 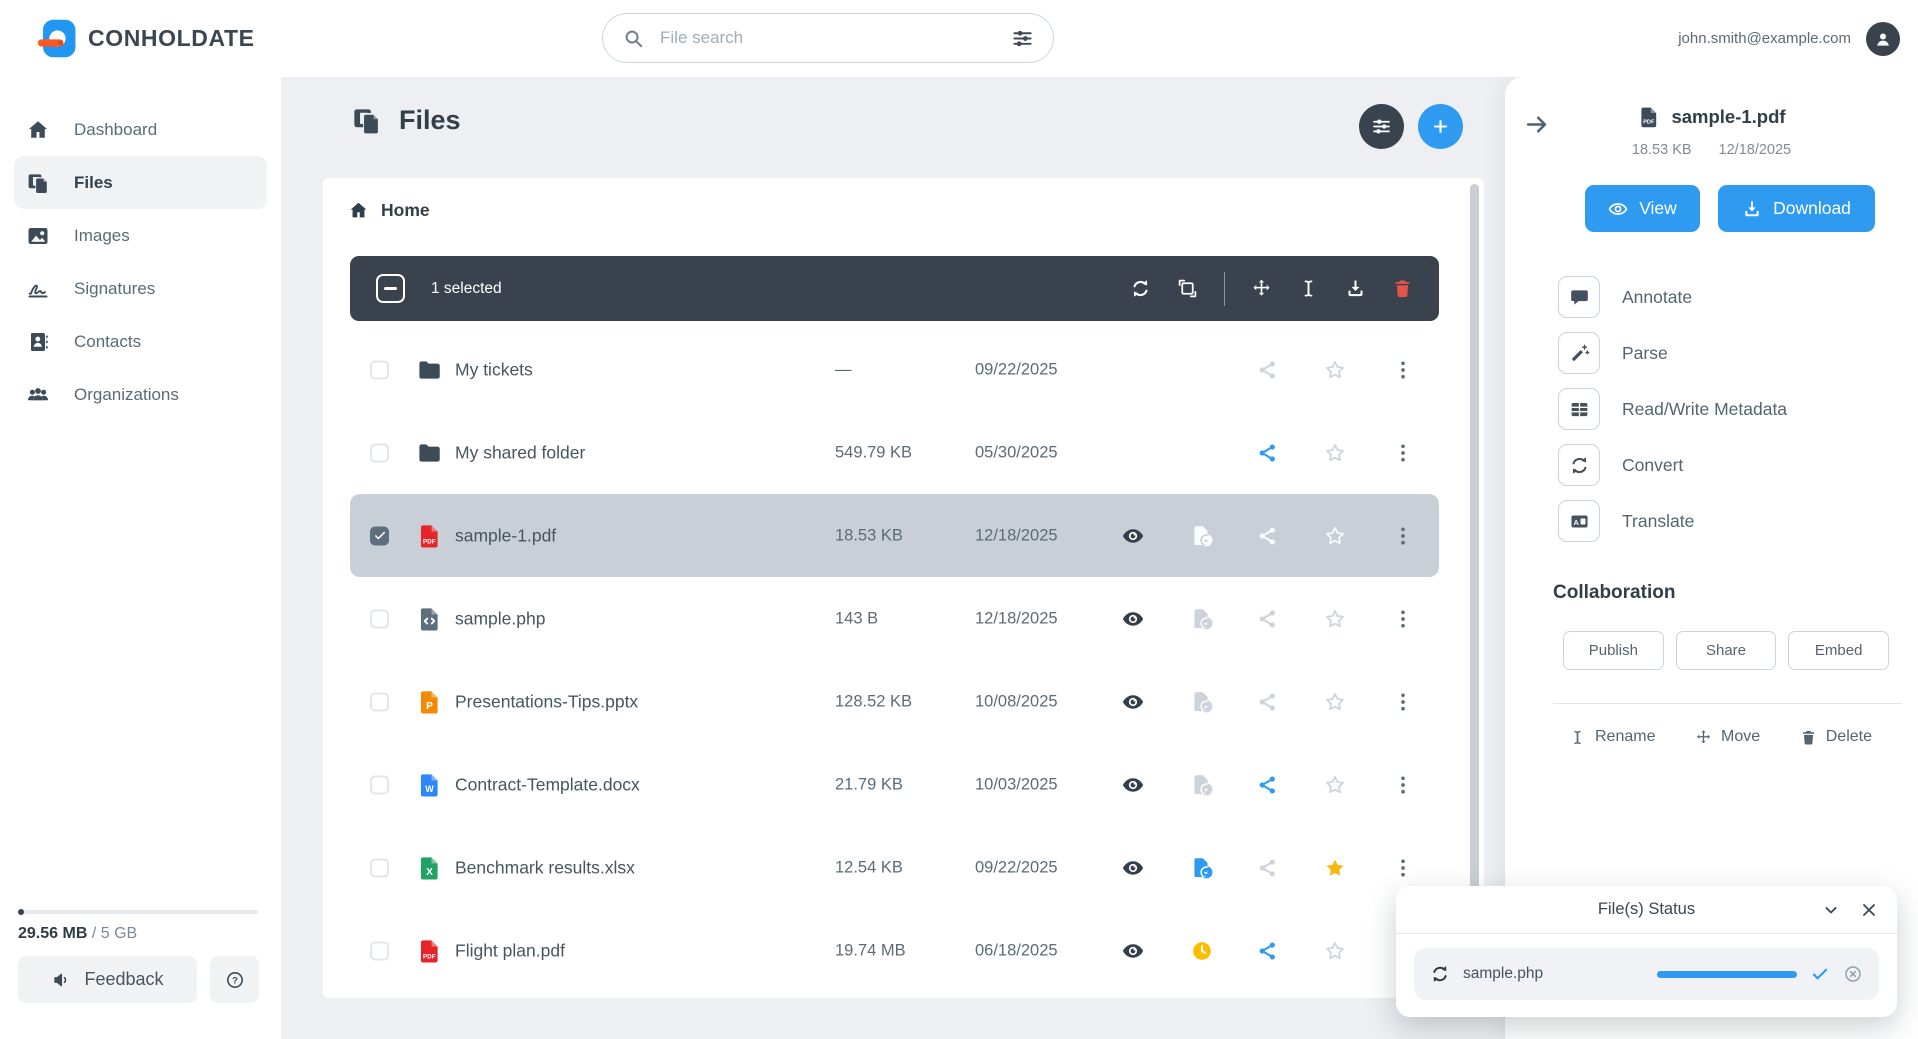 I want to click on feedback-button: Feedback, so click(x=107, y=979).